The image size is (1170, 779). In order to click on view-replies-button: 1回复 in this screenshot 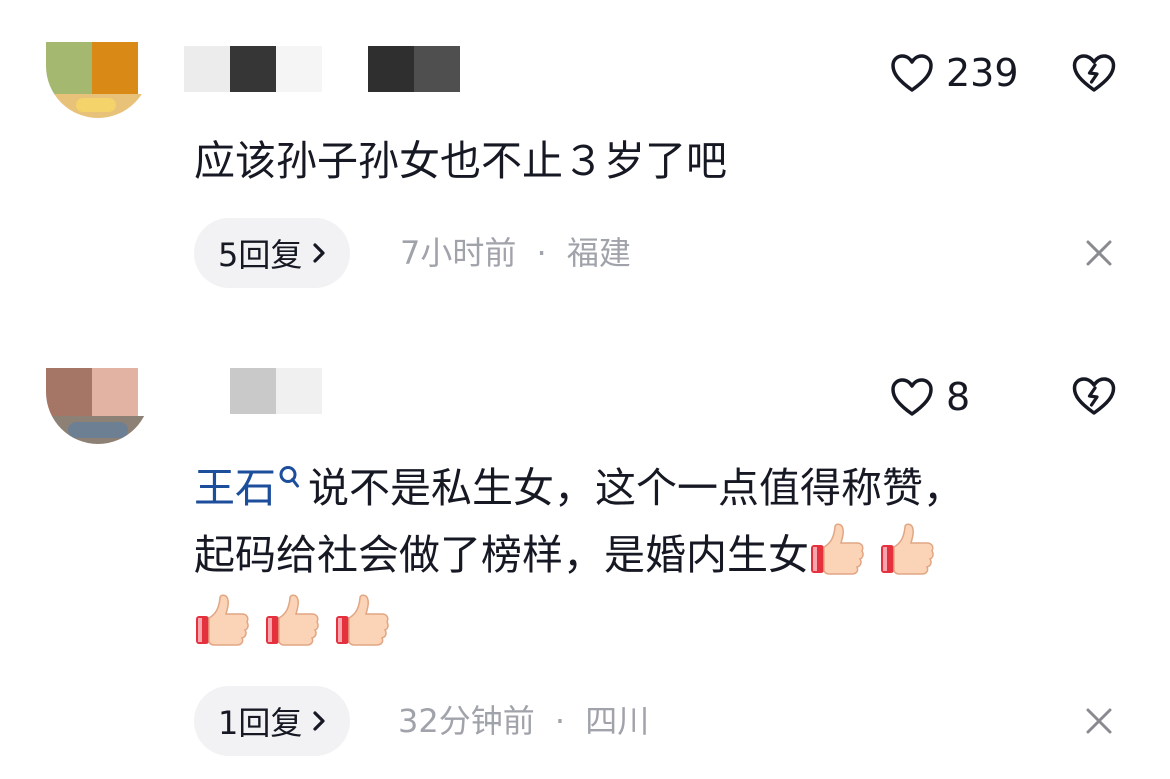, I will do `click(272, 721)`.